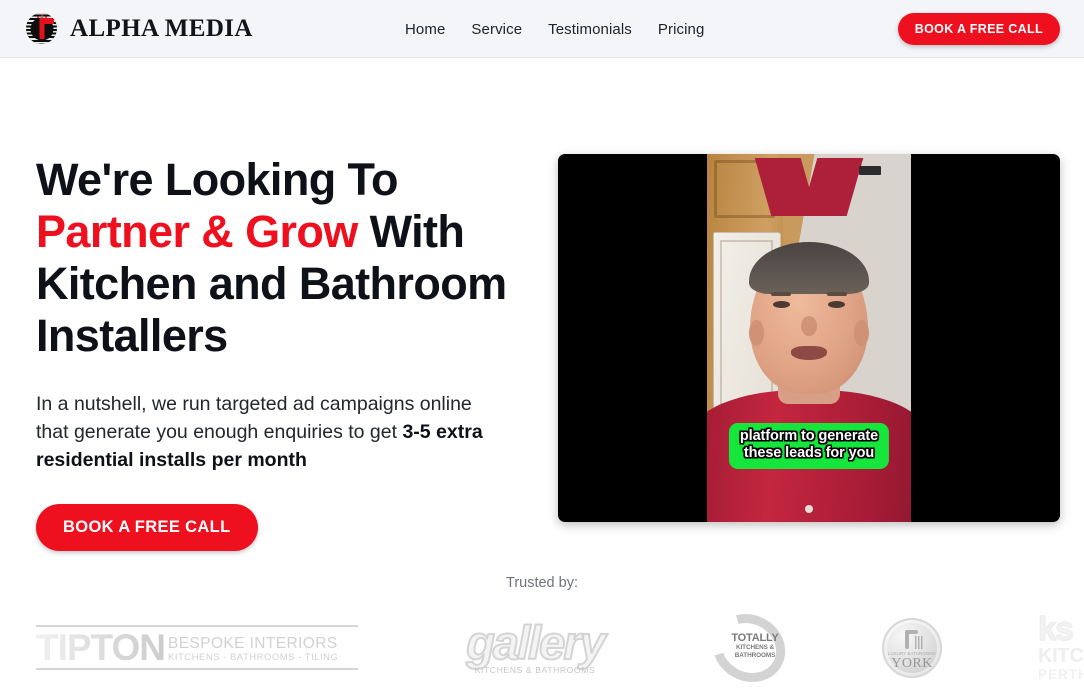 This screenshot has height=700, width=1084. I want to click on brand-logo: ALPHA MEDIA, so click(139, 28).